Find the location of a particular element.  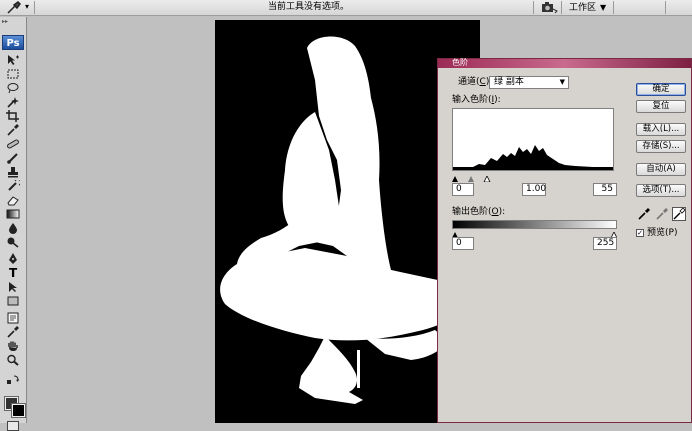

preview-label: 预览(P) is located at coordinates (662, 233).